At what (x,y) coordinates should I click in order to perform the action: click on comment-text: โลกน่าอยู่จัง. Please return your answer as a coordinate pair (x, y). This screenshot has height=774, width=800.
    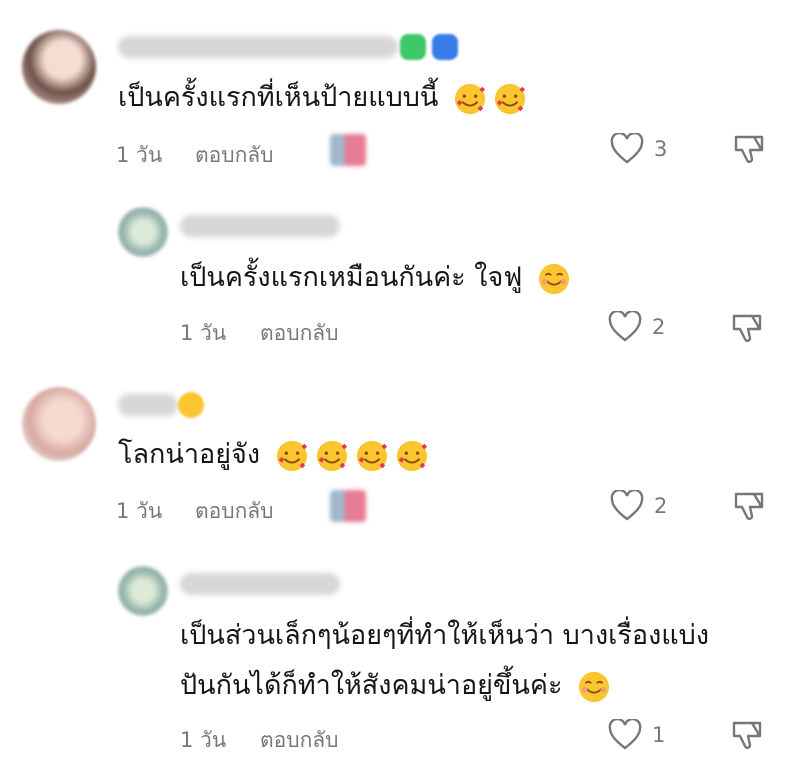
    Looking at the image, I should click on (273, 455).